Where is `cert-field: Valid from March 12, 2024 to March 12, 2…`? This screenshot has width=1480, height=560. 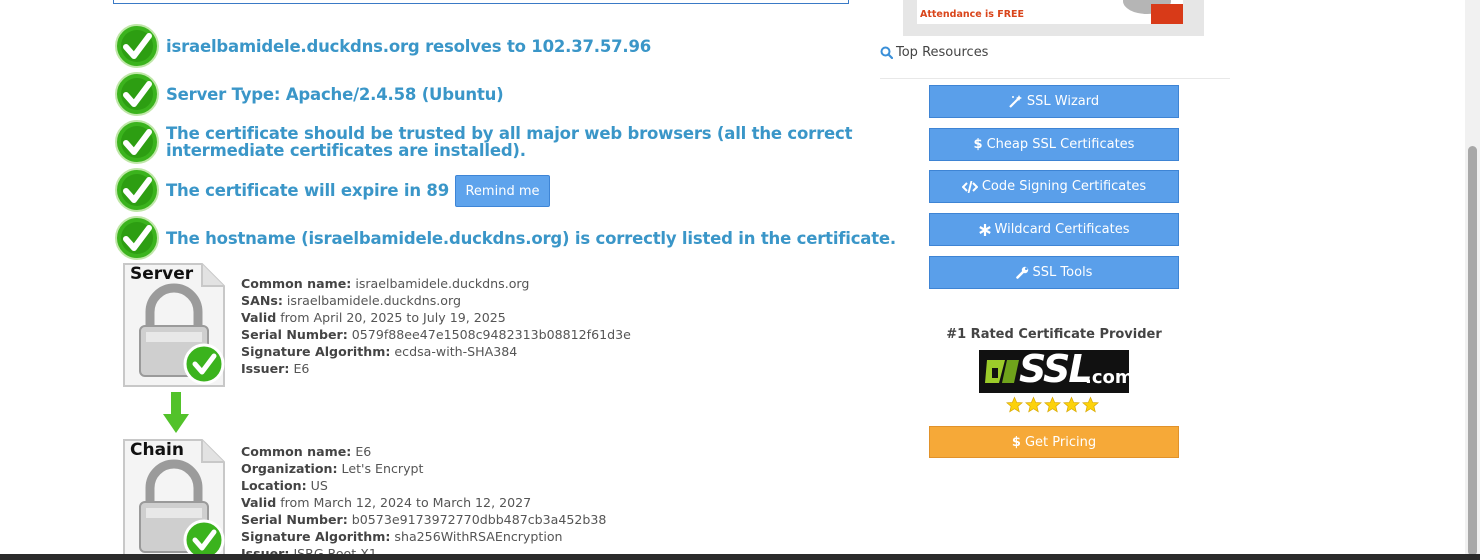 cert-field: Valid from March 12, 2024 to March 12, 2… is located at coordinates (423, 502).